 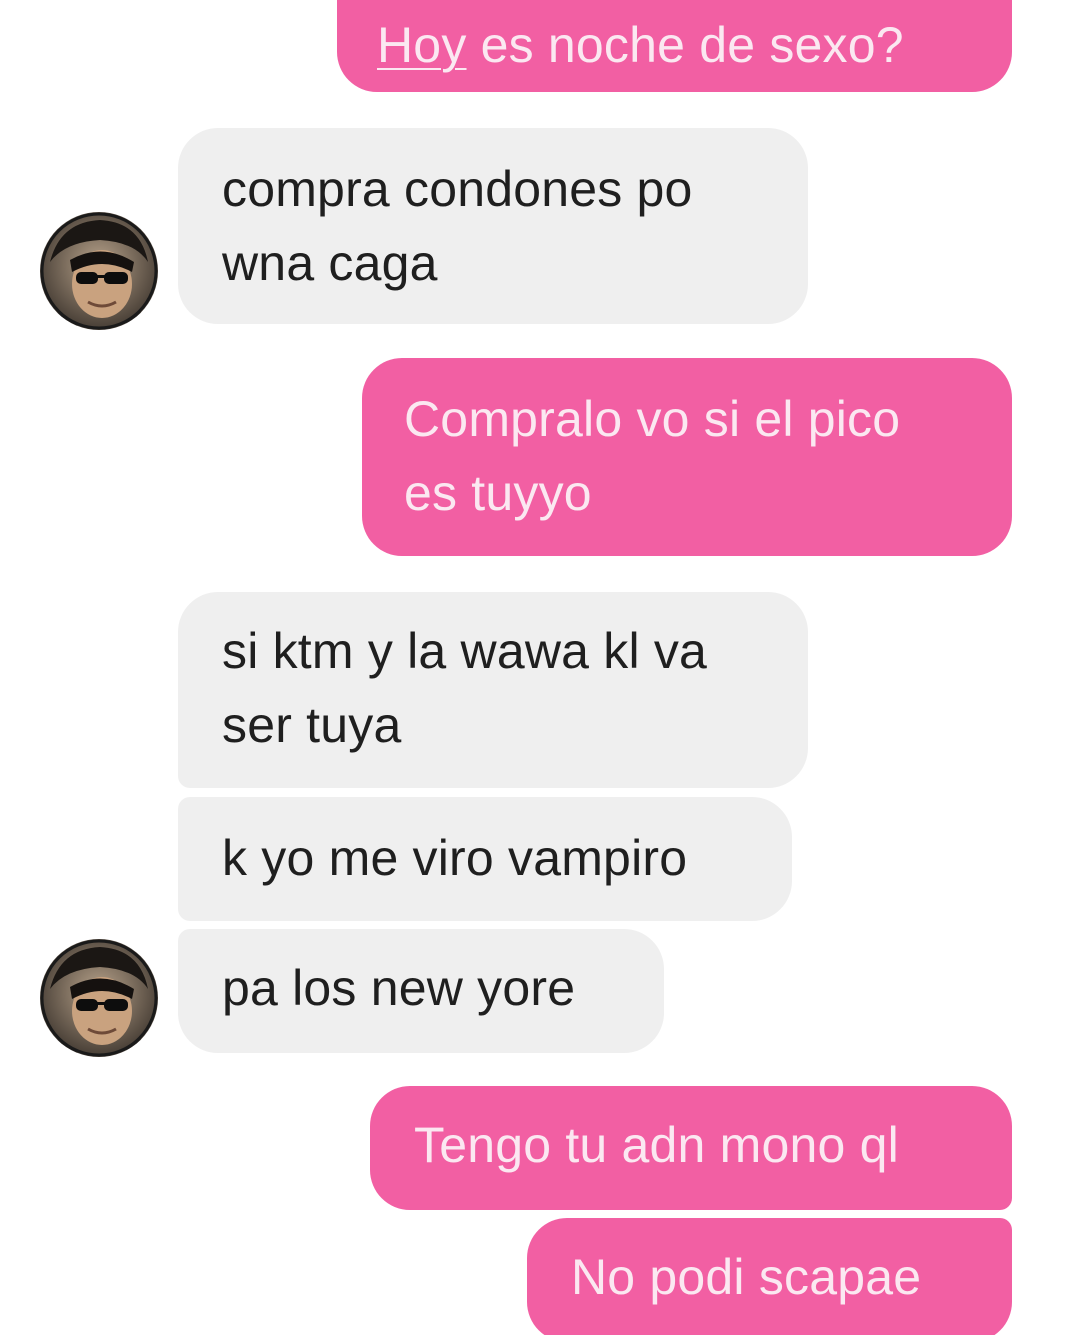 I want to click on message-line: pa los new yore, so click(x=399, y=988).